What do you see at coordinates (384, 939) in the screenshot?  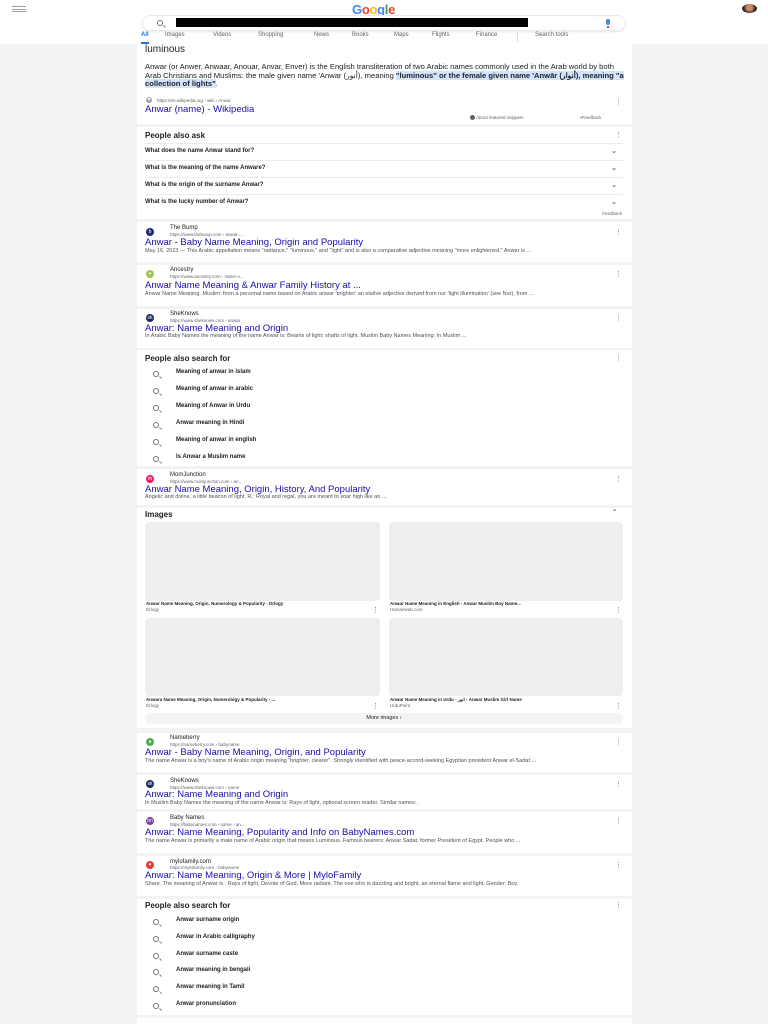 I see `related-search-item: Anwar in Arabic calligraphy` at bounding box center [384, 939].